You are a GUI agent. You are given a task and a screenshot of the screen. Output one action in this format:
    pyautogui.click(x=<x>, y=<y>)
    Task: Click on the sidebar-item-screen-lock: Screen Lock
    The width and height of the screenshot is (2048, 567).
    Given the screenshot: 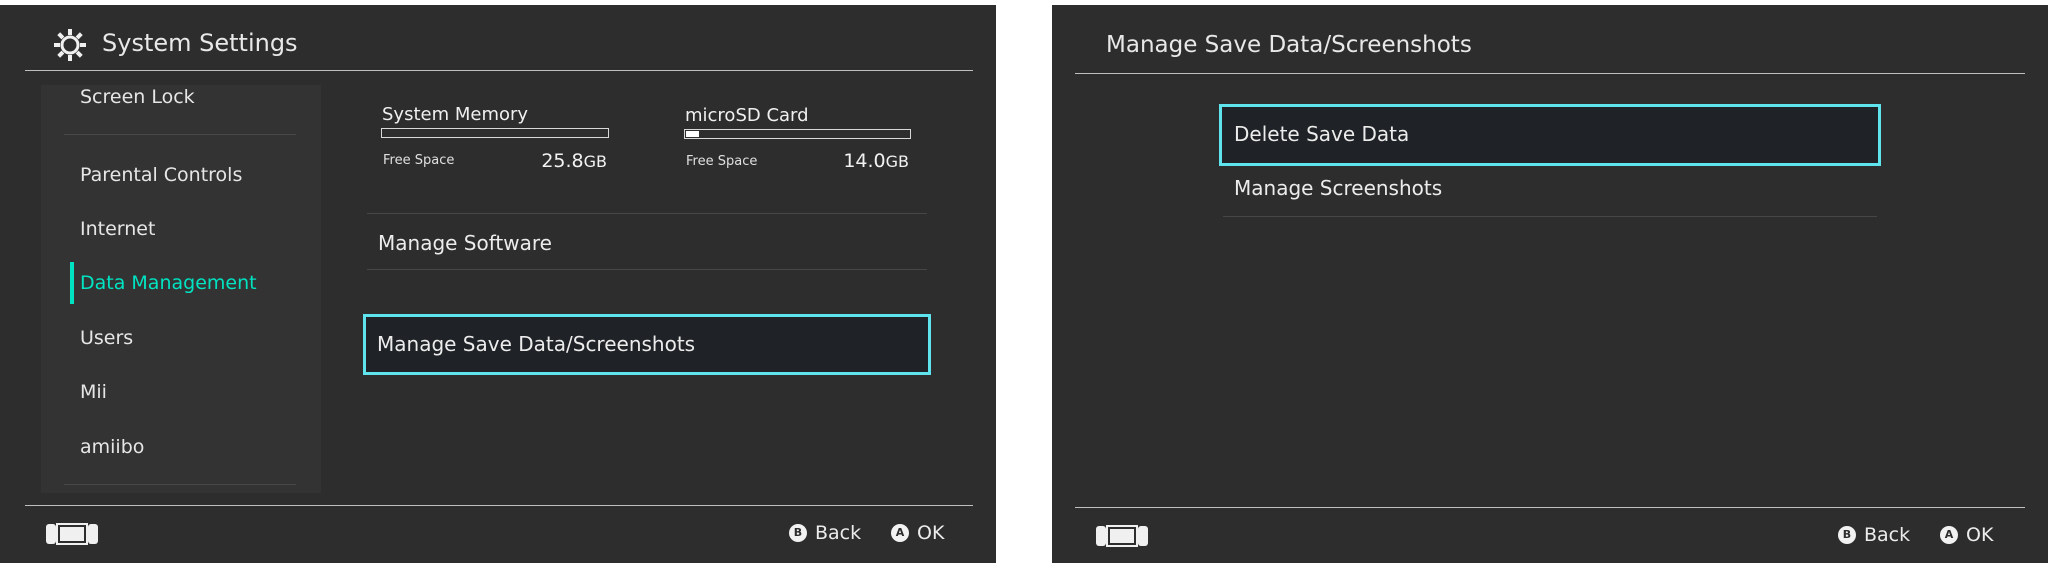 What is the action you would take?
    pyautogui.click(x=137, y=97)
    